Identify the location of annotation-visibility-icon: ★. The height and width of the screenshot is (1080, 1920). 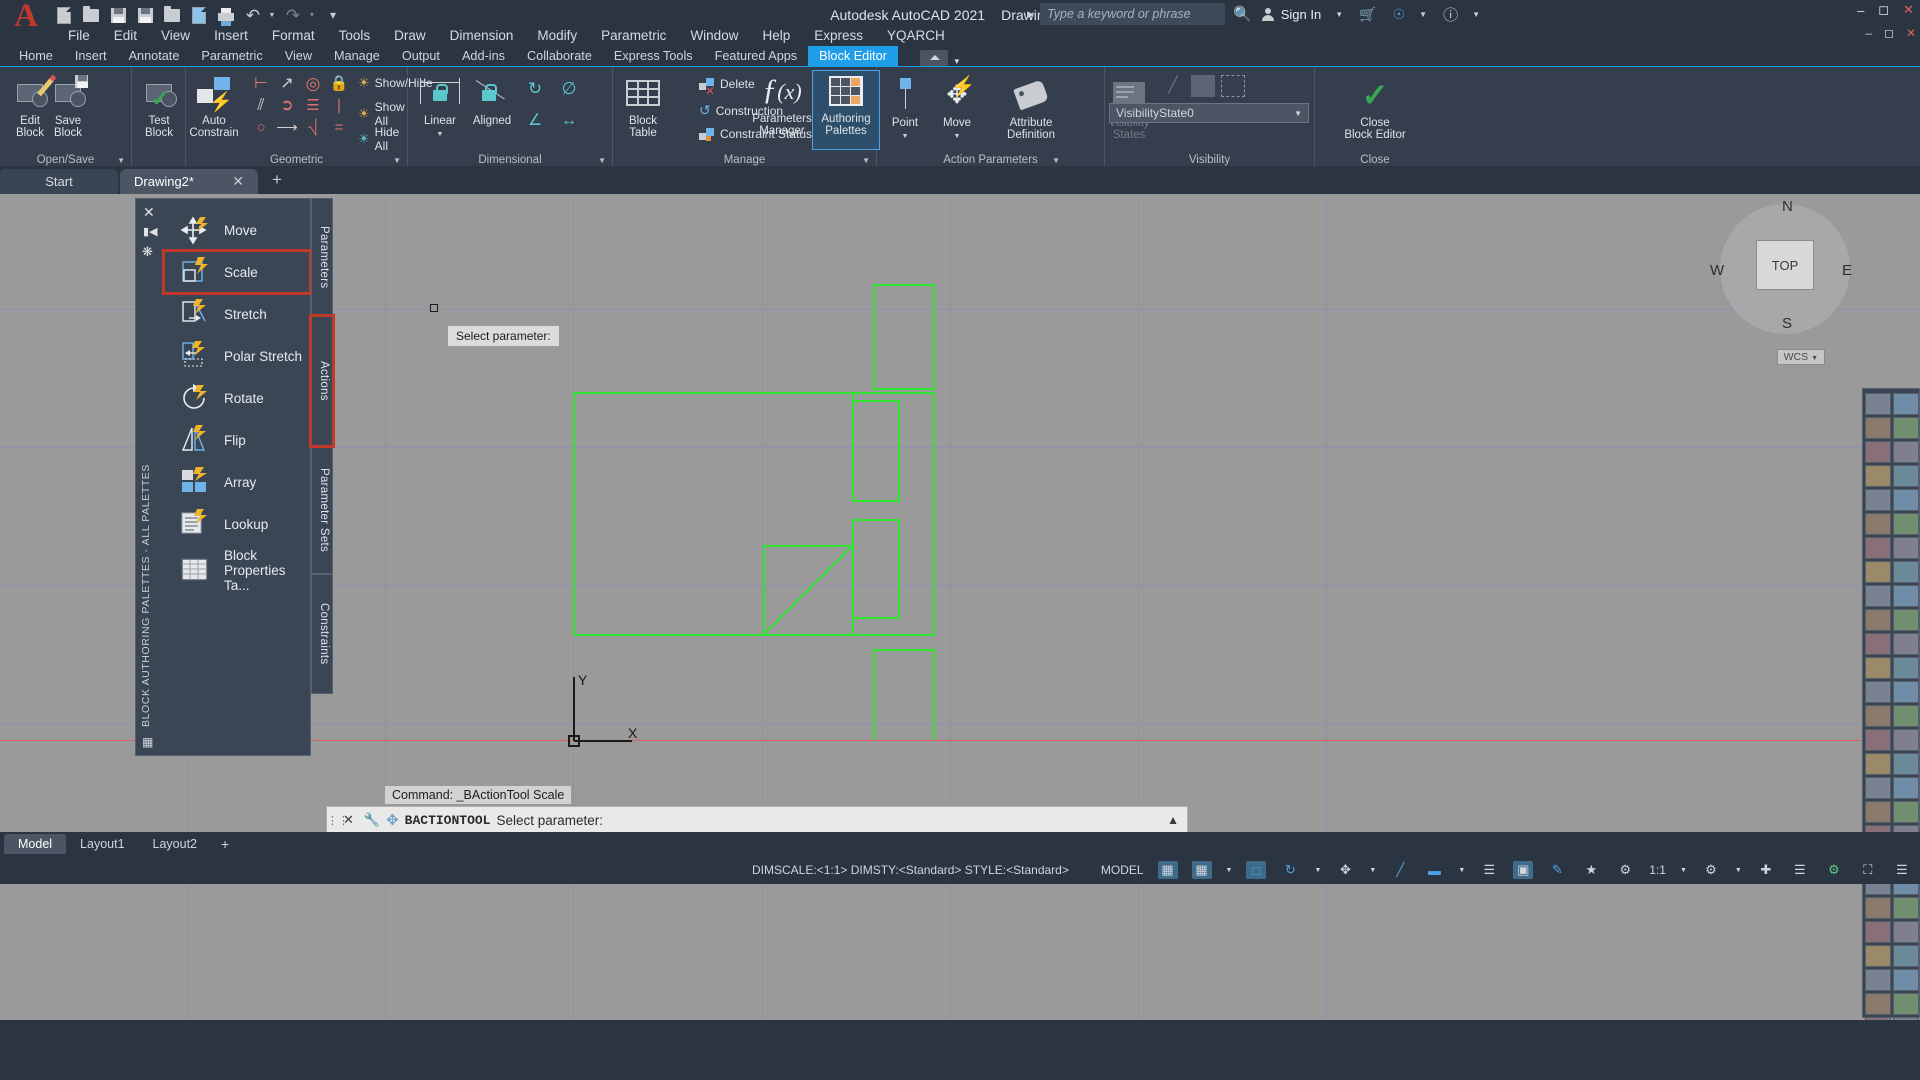
(1591, 870).